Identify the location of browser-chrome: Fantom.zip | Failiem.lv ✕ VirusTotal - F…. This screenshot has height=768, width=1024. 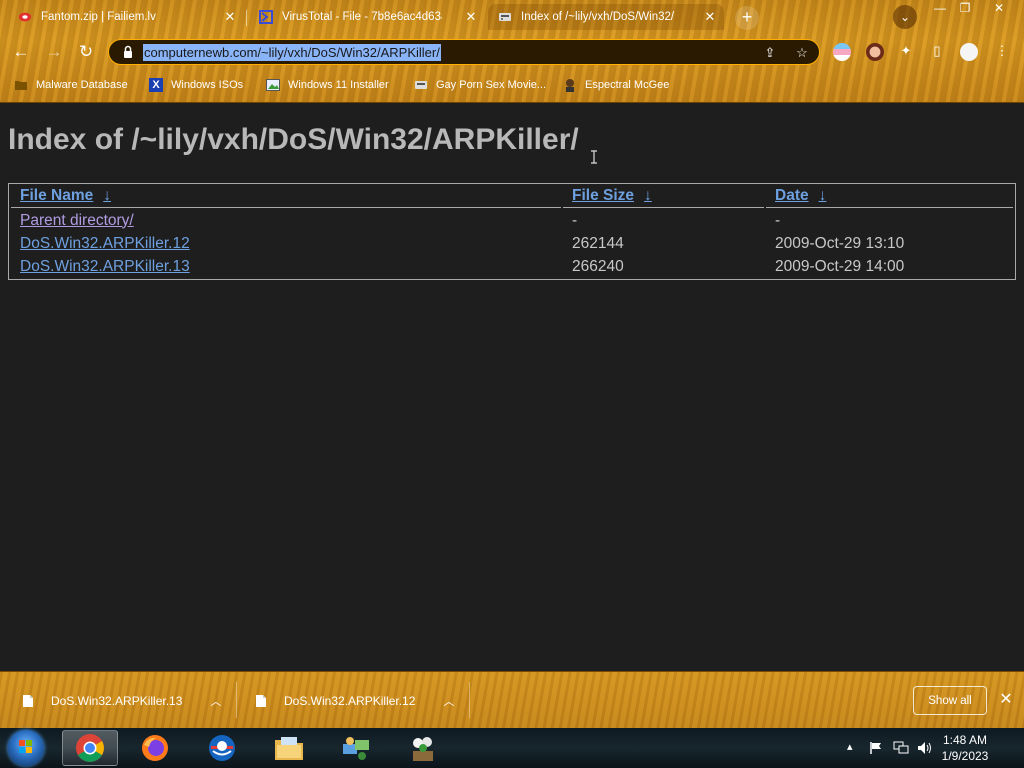
(512, 51).